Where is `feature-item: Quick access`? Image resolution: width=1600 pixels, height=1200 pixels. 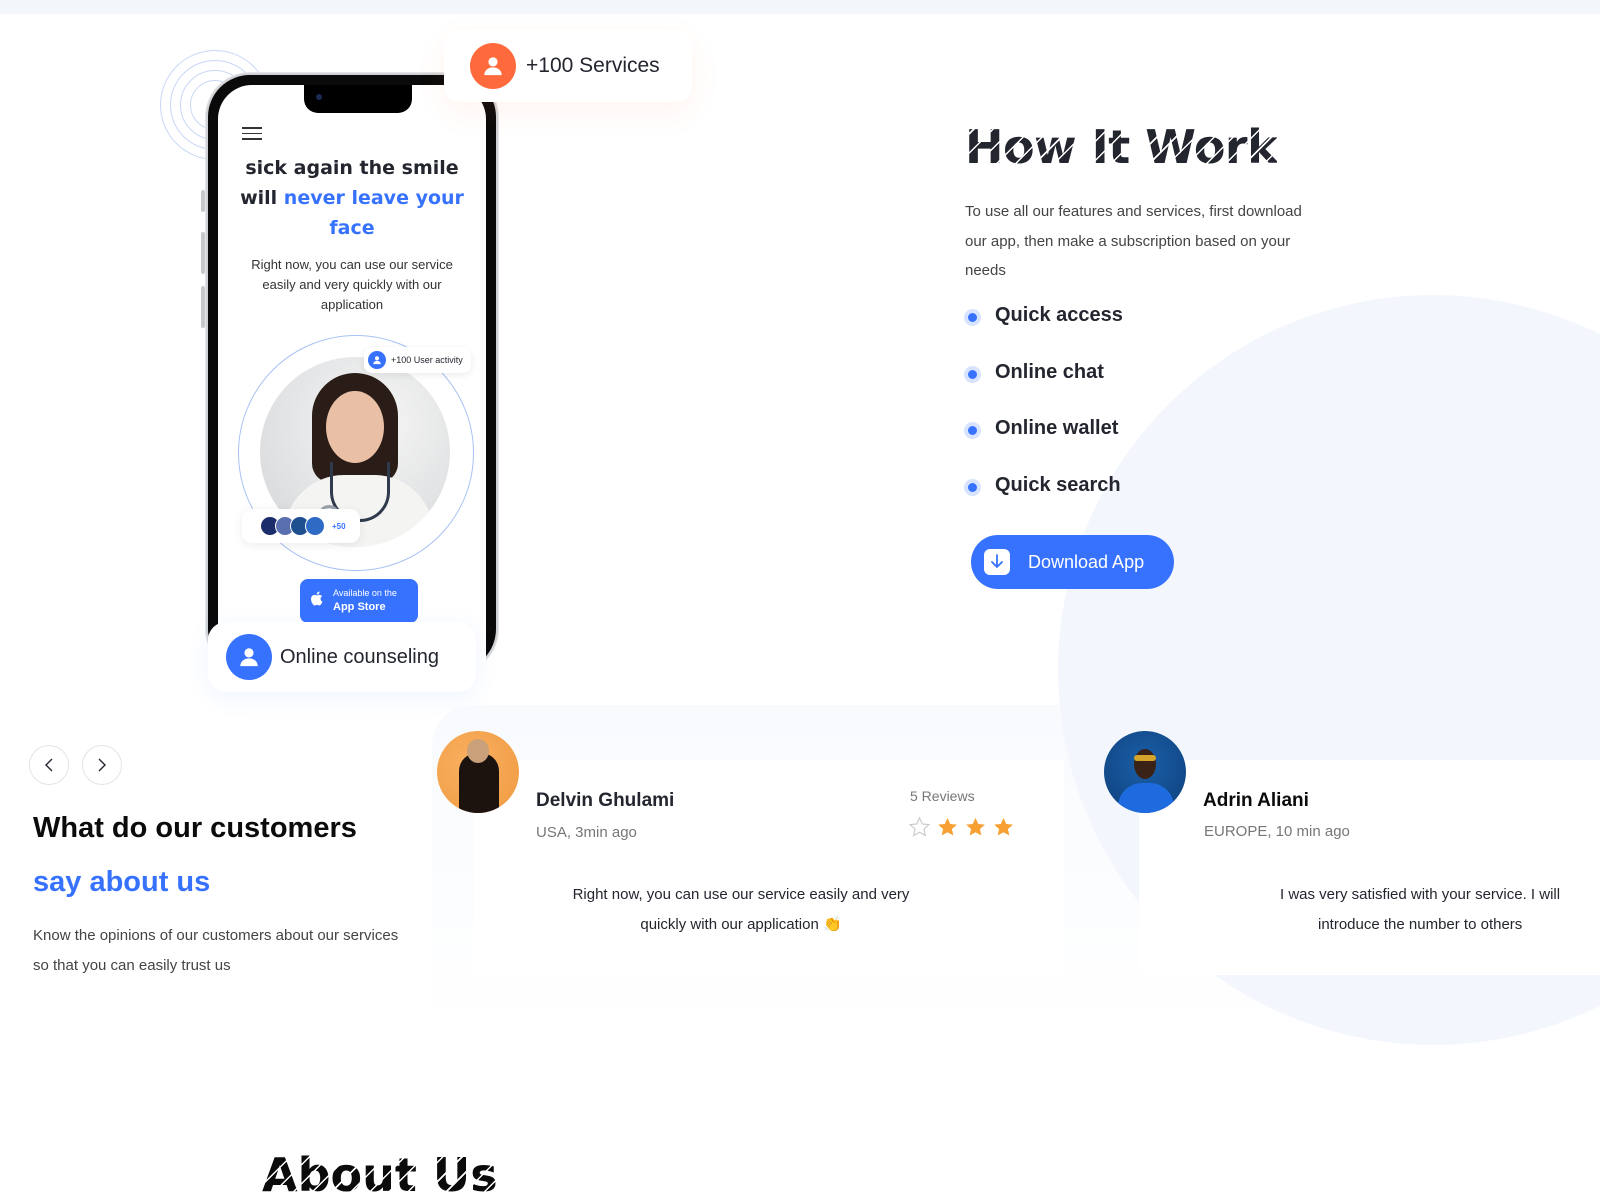
feature-item: Quick access is located at coordinates (1043, 332).